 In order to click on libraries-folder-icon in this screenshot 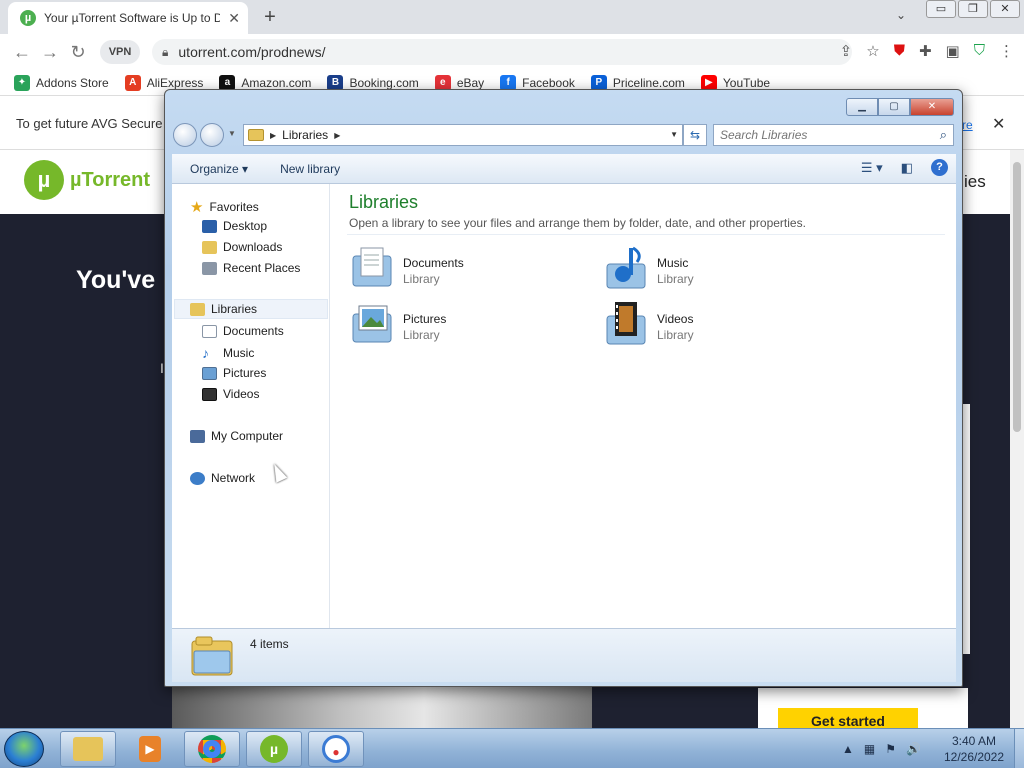, I will do `click(256, 135)`.